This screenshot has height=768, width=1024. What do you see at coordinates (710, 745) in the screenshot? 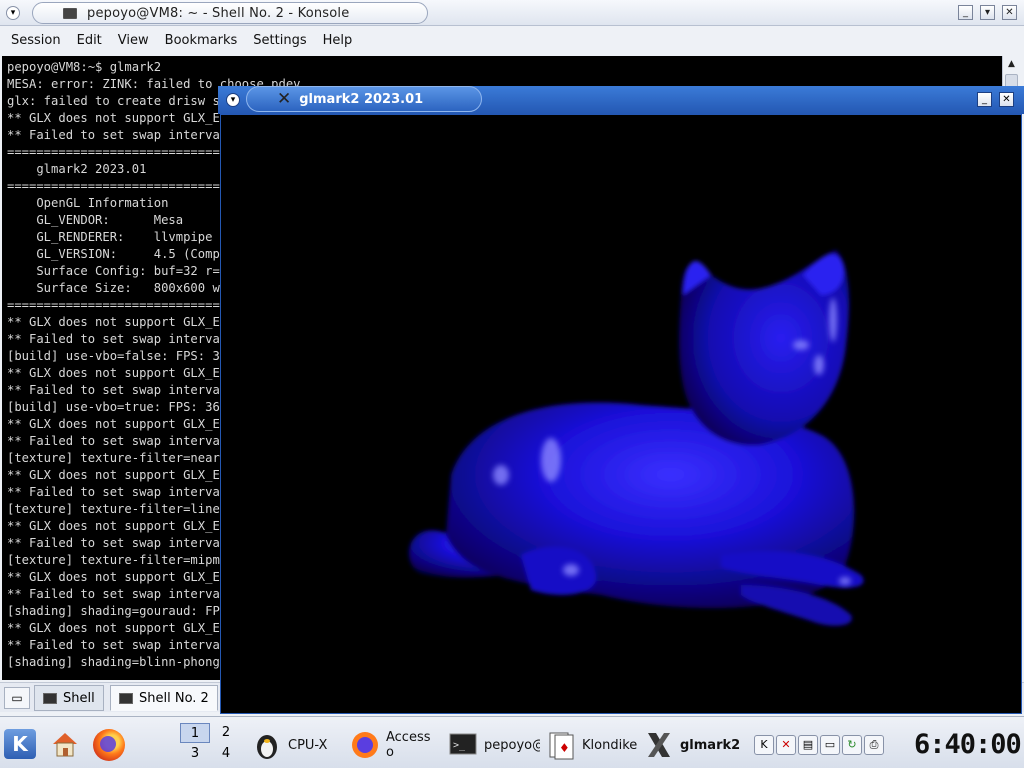
I see `task-label: glmark2` at bounding box center [710, 745].